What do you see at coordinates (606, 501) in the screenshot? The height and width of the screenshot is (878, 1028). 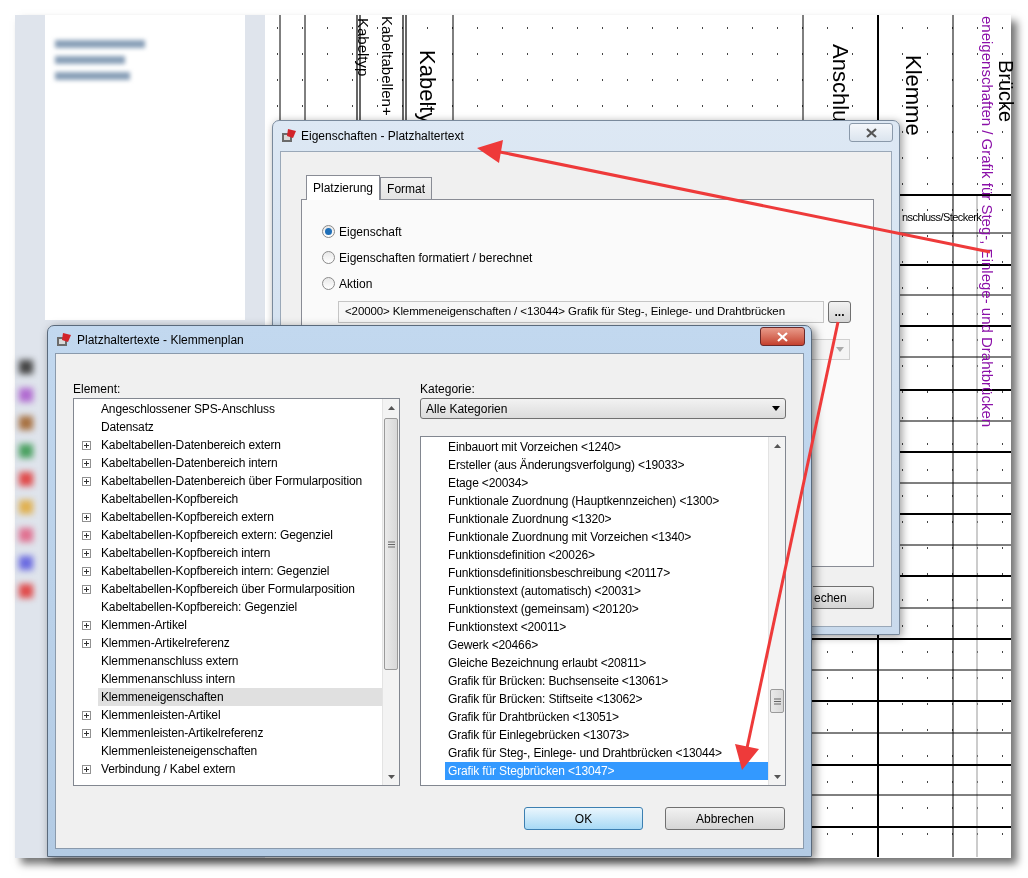 I see `list-item: Funktionale Zuordnung (Hauptkennzeichen) <1300>` at bounding box center [606, 501].